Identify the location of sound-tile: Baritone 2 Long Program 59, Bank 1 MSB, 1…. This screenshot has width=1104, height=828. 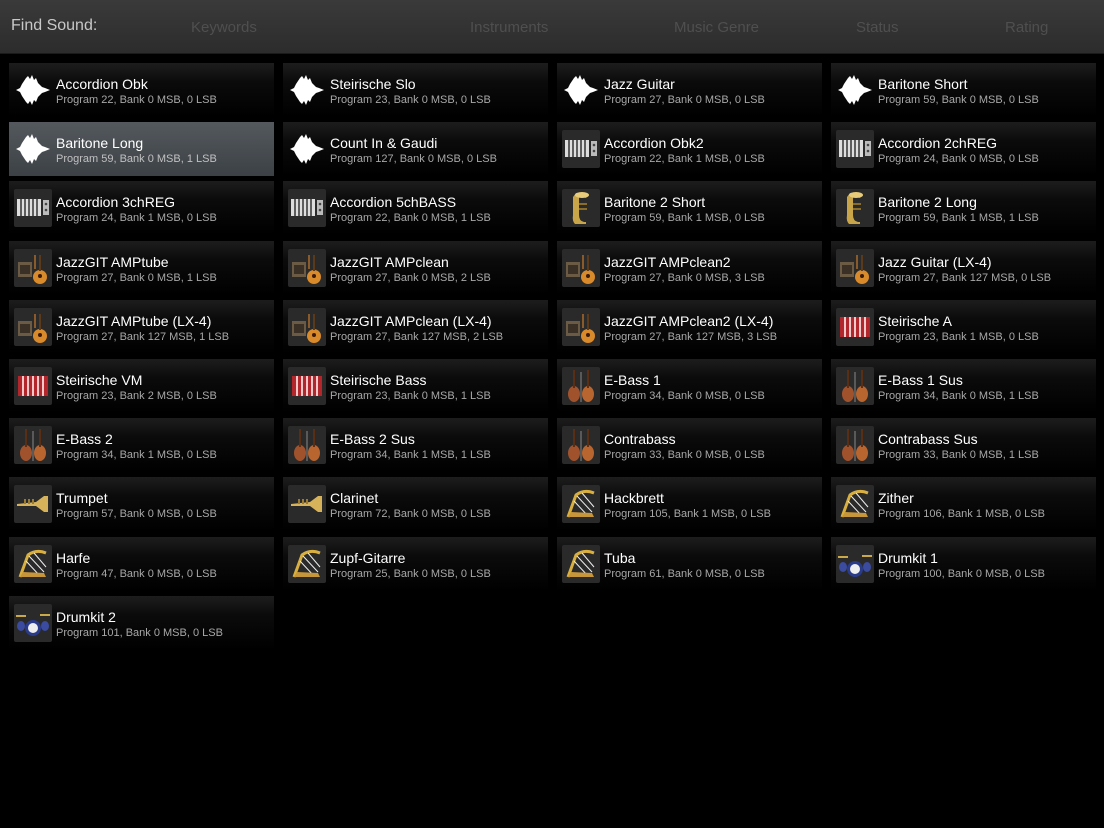
(963, 208).